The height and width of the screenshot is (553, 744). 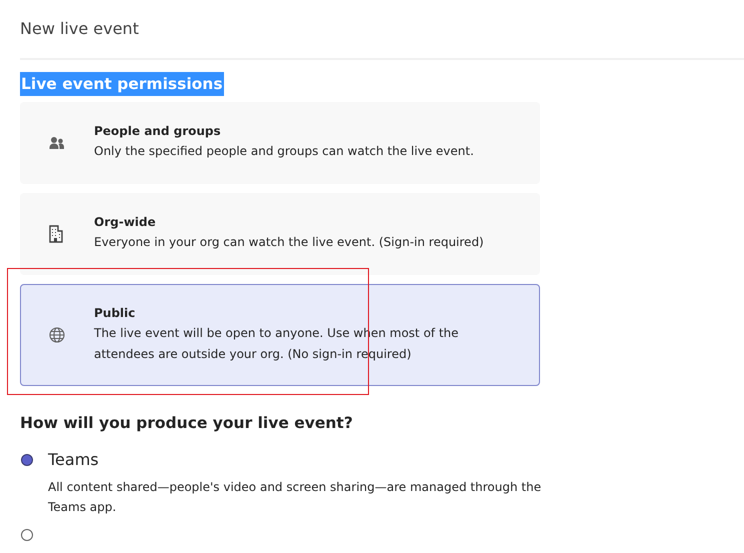 I want to click on option-description: All content shared—people's video and screen sharing—are managed through the Teams app., so click(x=295, y=497).